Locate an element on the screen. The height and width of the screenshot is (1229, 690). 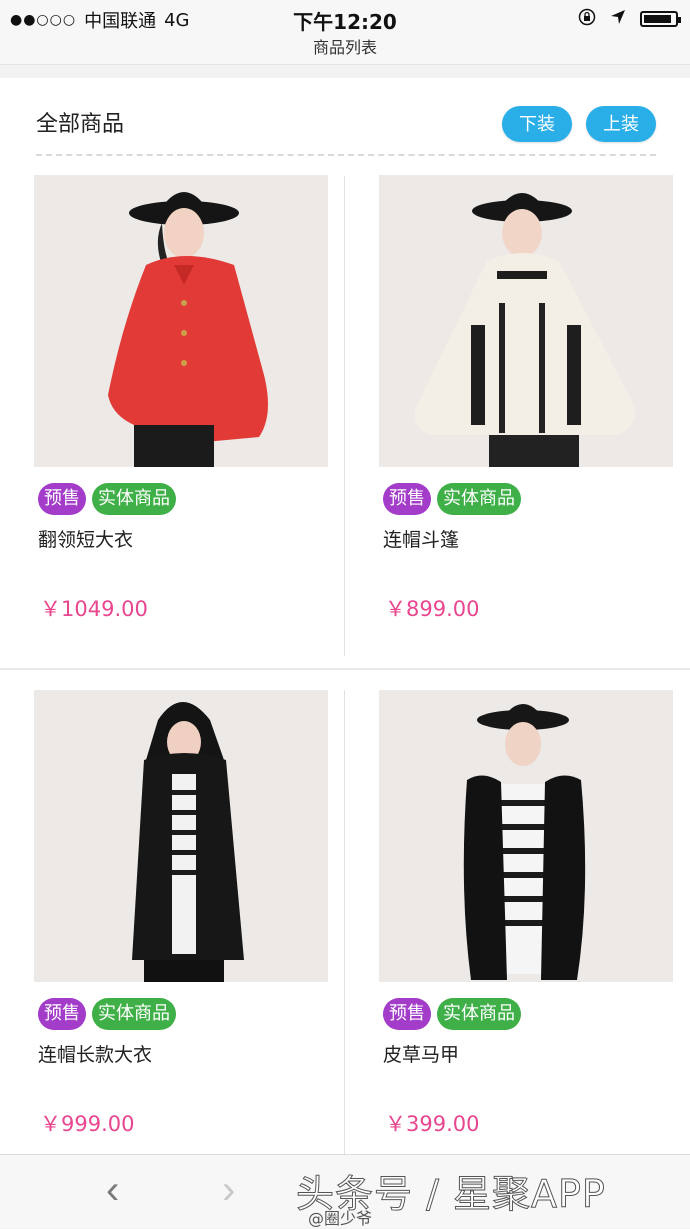
product-price: ￥999.00 is located at coordinates (87, 1124).